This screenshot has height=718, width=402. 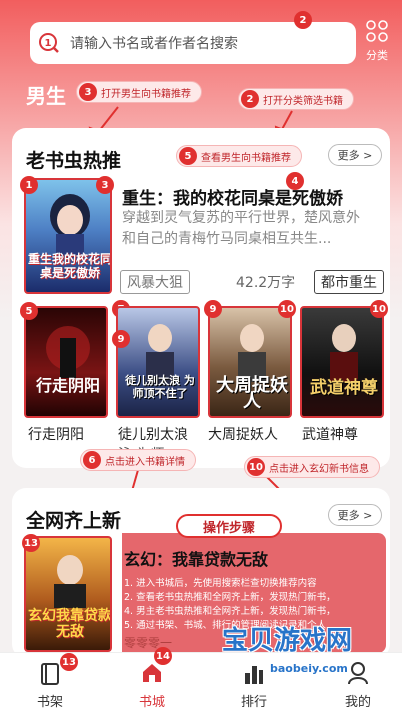 What do you see at coordinates (49, 702) in the screenshot?
I see `tab-label: 书架` at bounding box center [49, 702].